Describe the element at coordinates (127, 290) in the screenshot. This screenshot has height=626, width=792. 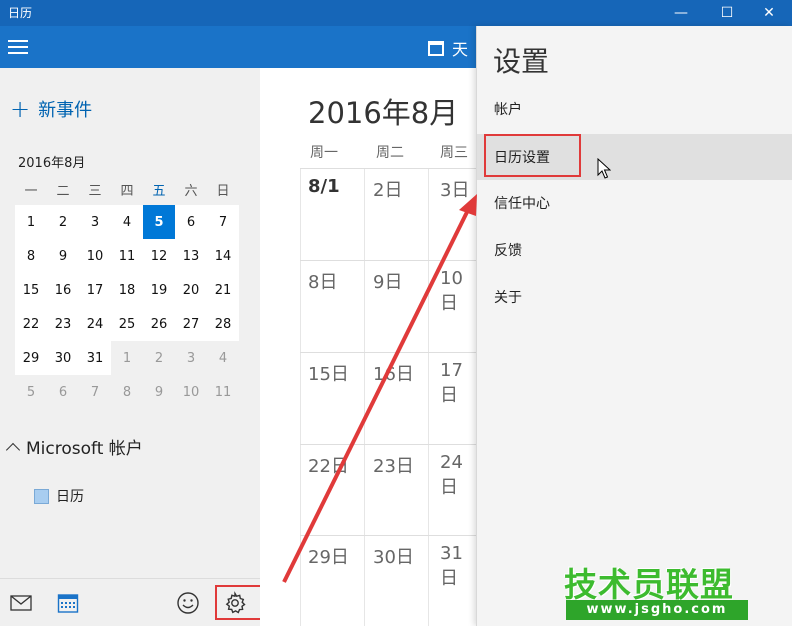
I see `mini-calendar-day: 18` at that location.